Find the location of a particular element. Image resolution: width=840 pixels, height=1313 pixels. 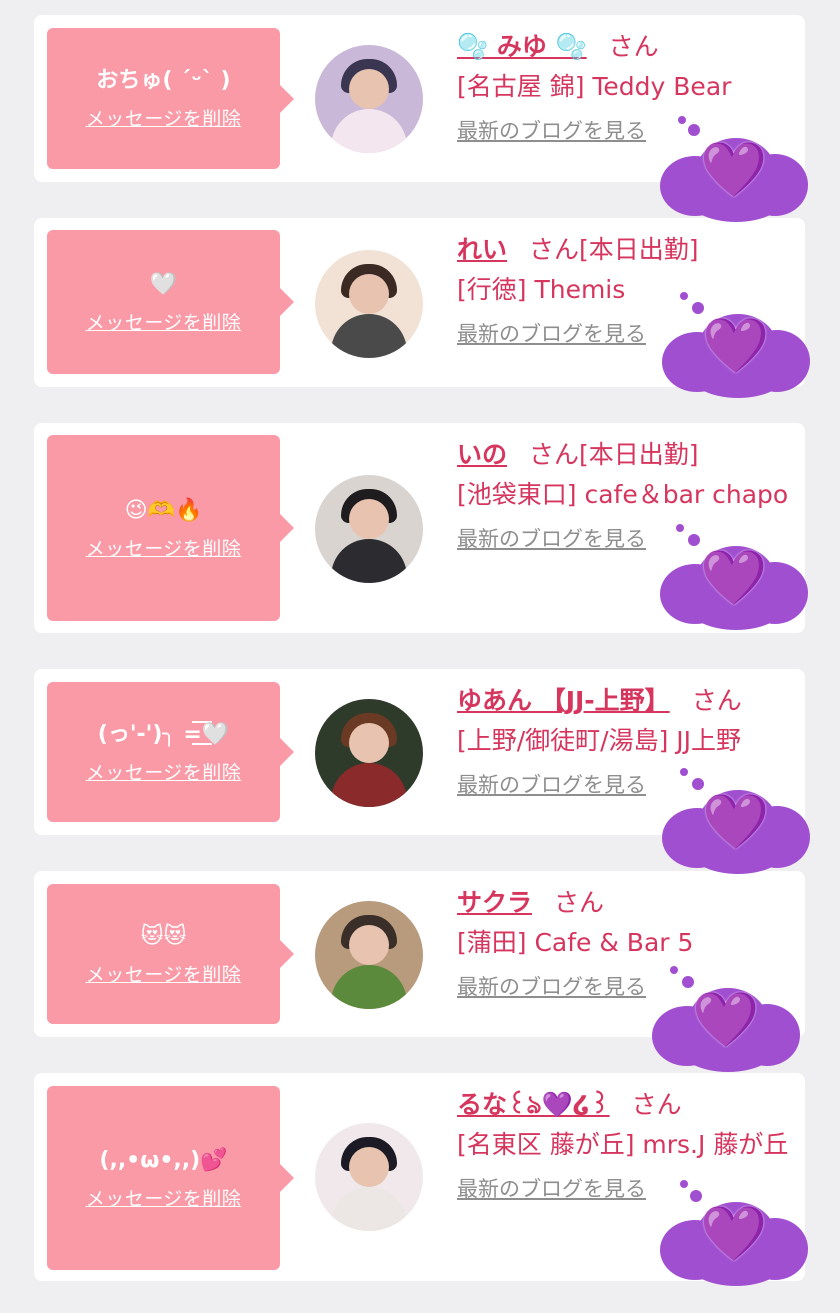

shop-name: [名東区 藤が丘] mrs.J 藤が丘 is located at coordinates (623, 1144).